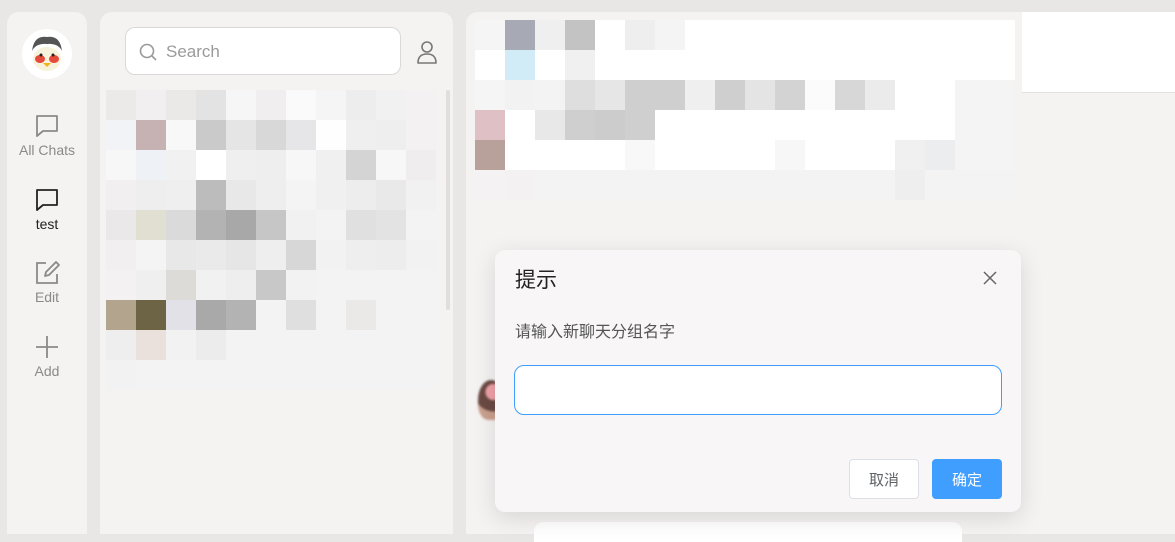  What do you see at coordinates (47, 54) in the screenshot?
I see `avatar` at bounding box center [47, 54].